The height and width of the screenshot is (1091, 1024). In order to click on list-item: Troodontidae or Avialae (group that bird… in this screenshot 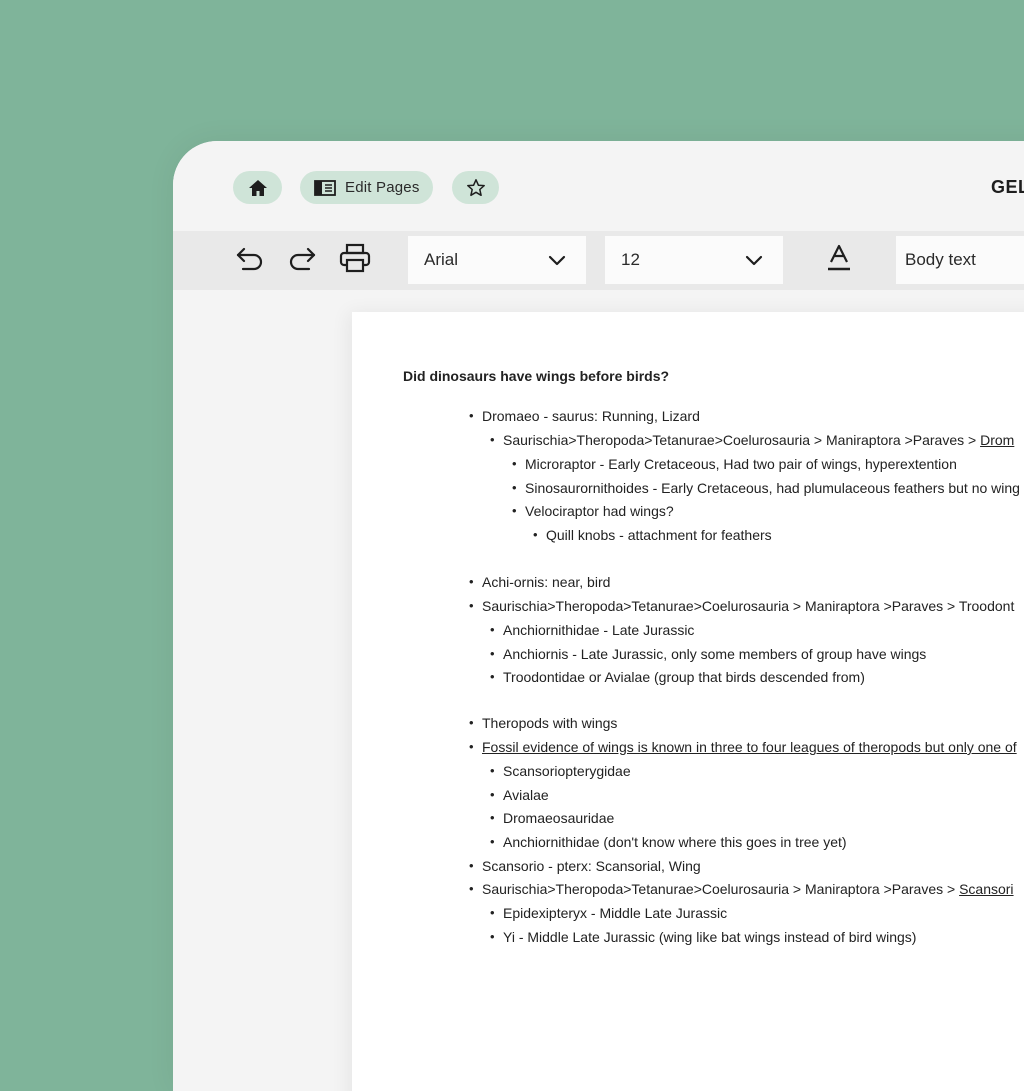, I will do `click(677, 677)`.